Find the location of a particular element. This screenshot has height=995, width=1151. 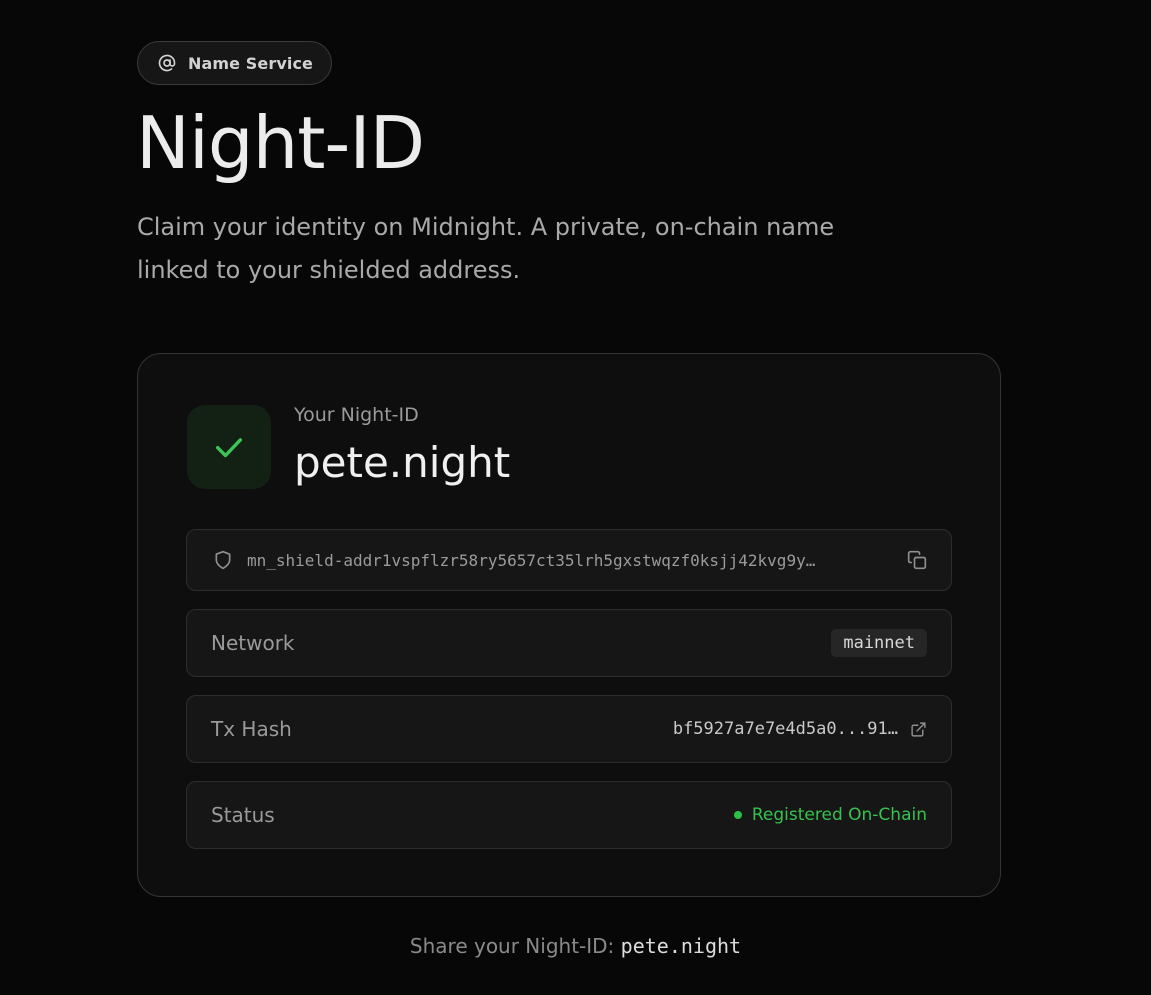

status-row: Status Registered On-Chain is located at coordinates (569, 815).